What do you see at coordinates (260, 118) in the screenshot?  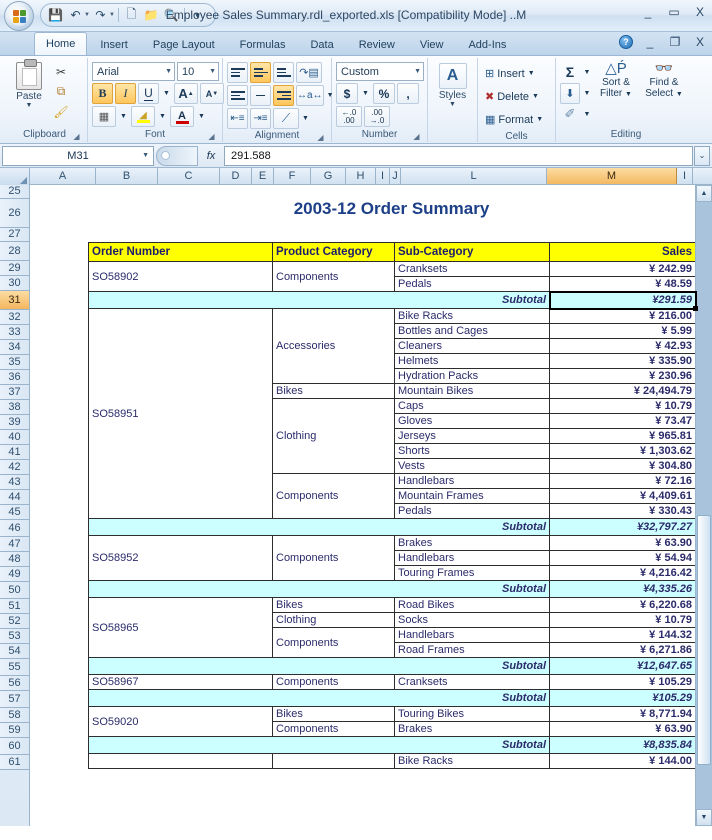 I see `increase-indent-button: ⇥≡` at bounding box center [260, 118].